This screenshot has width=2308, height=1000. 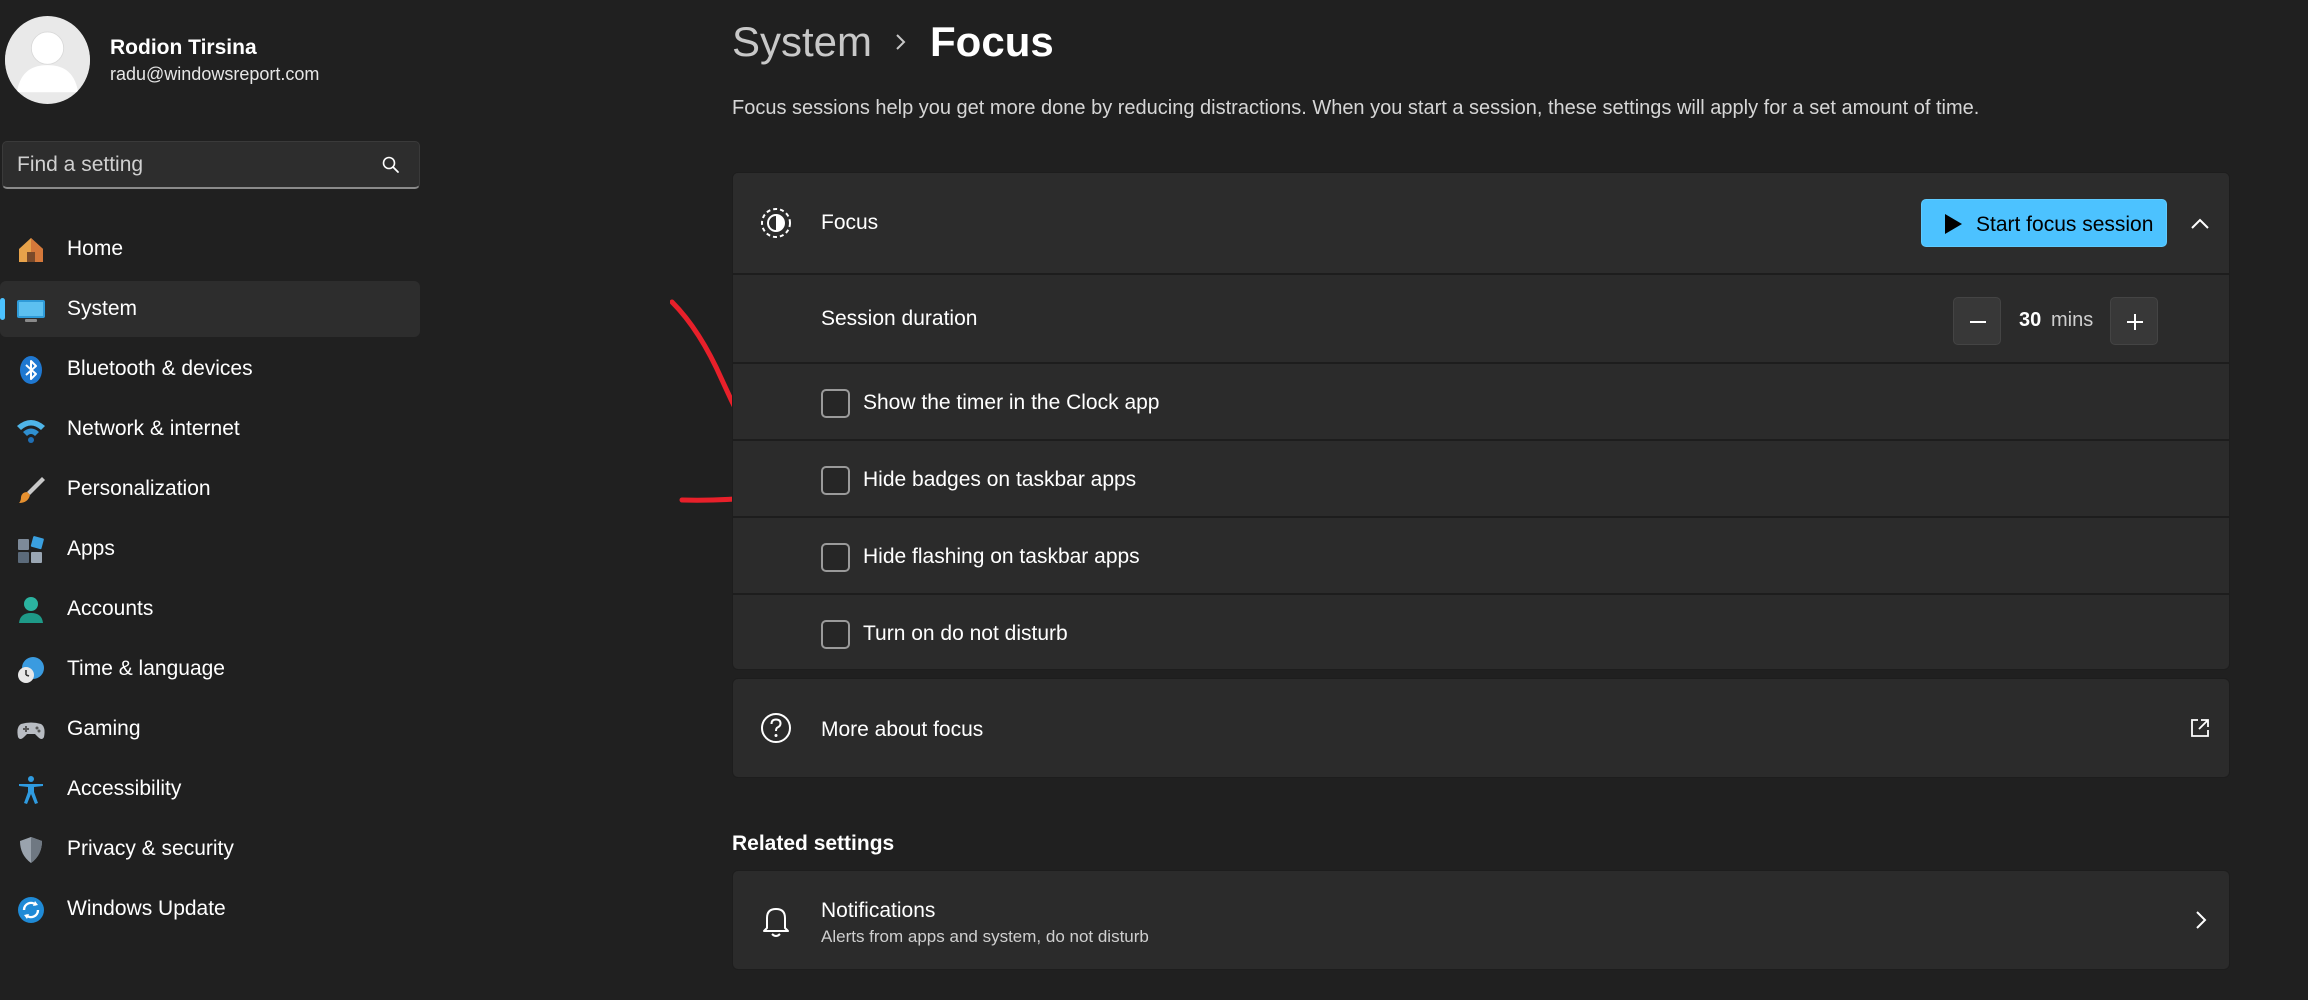 I want to click on duration-unit: mins, so click(x=2072, y=320).